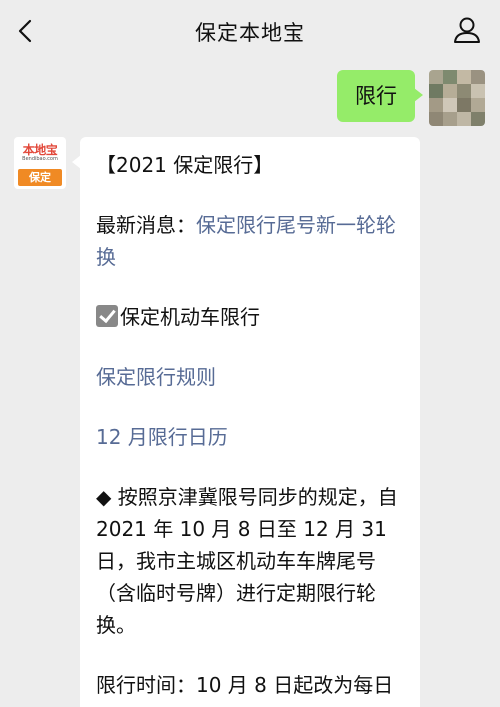 This screenshot has width=500, height=707. Describe the element at coordinates (146, 225) in the screenshot. I see `news-label: 最新消息：` at that location.